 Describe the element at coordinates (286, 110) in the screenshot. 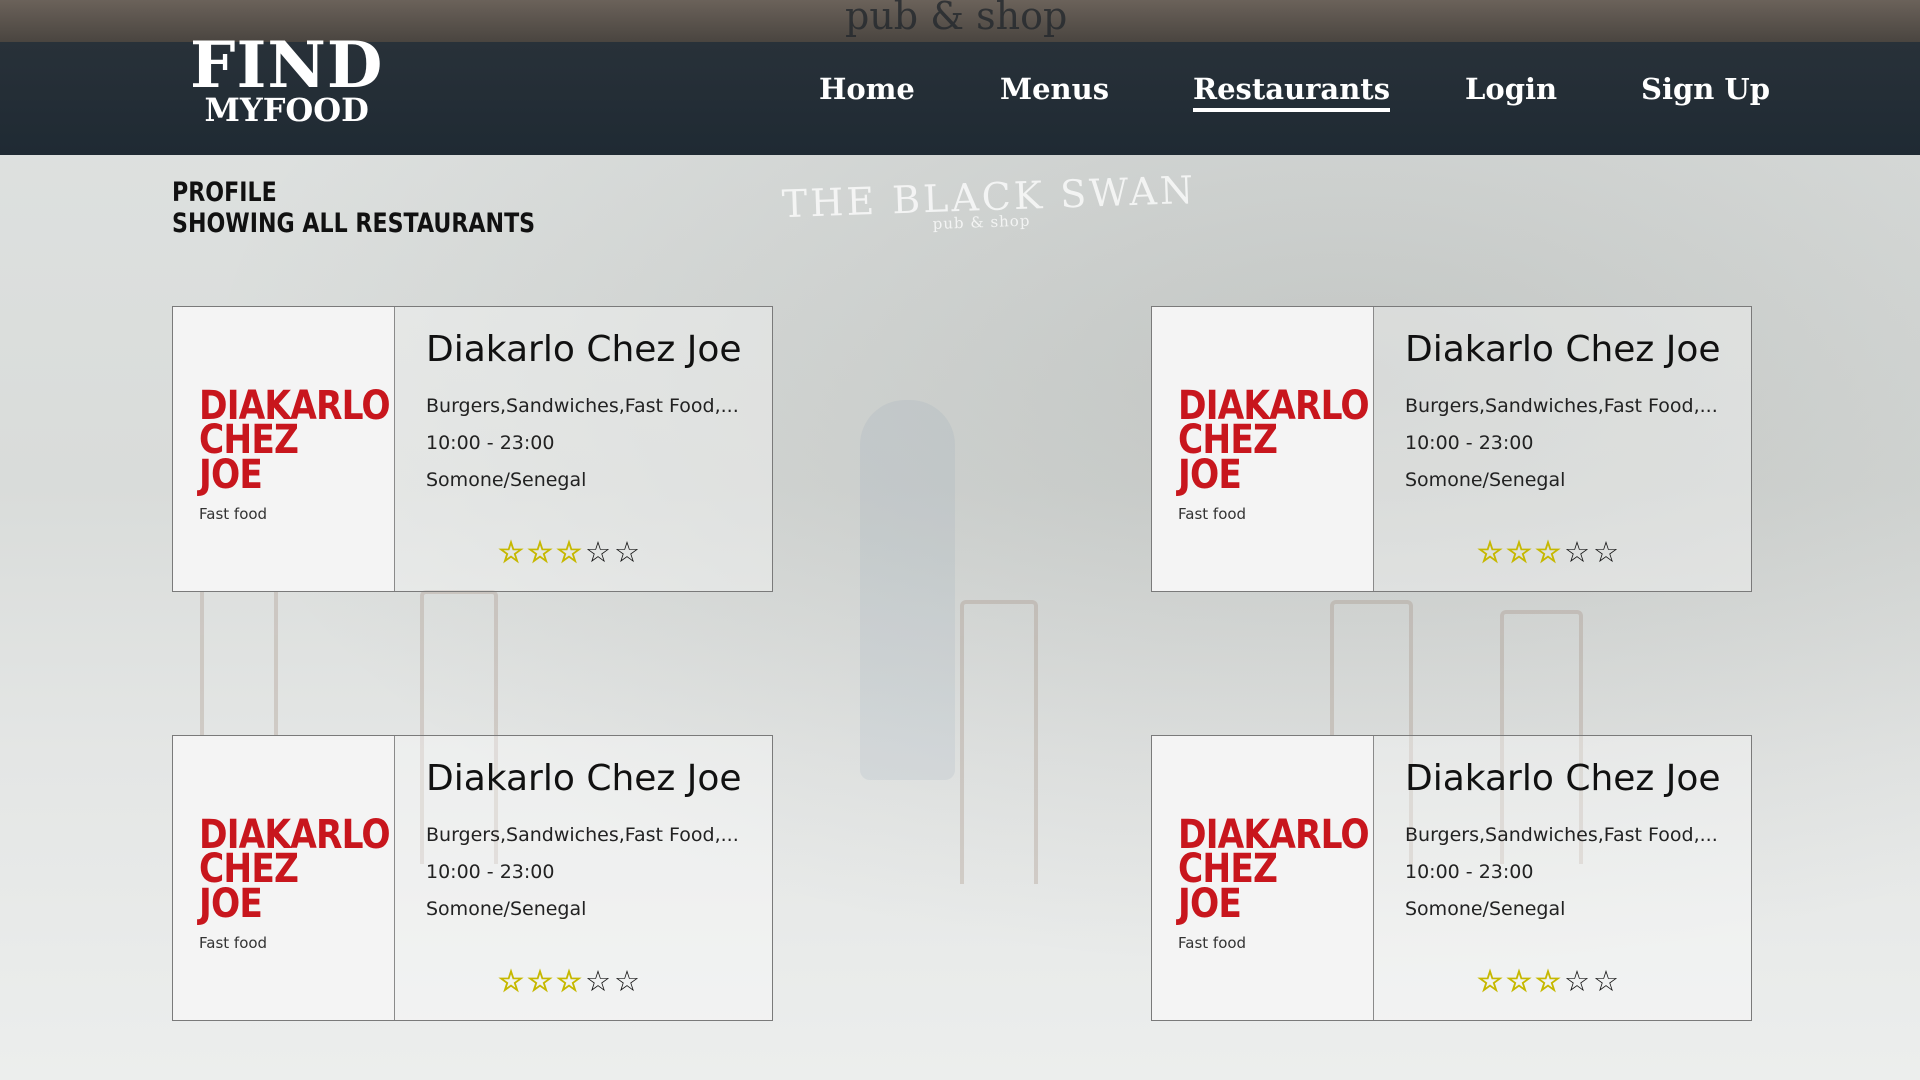

I see `logo-line-2: MYFOOD` at that location.